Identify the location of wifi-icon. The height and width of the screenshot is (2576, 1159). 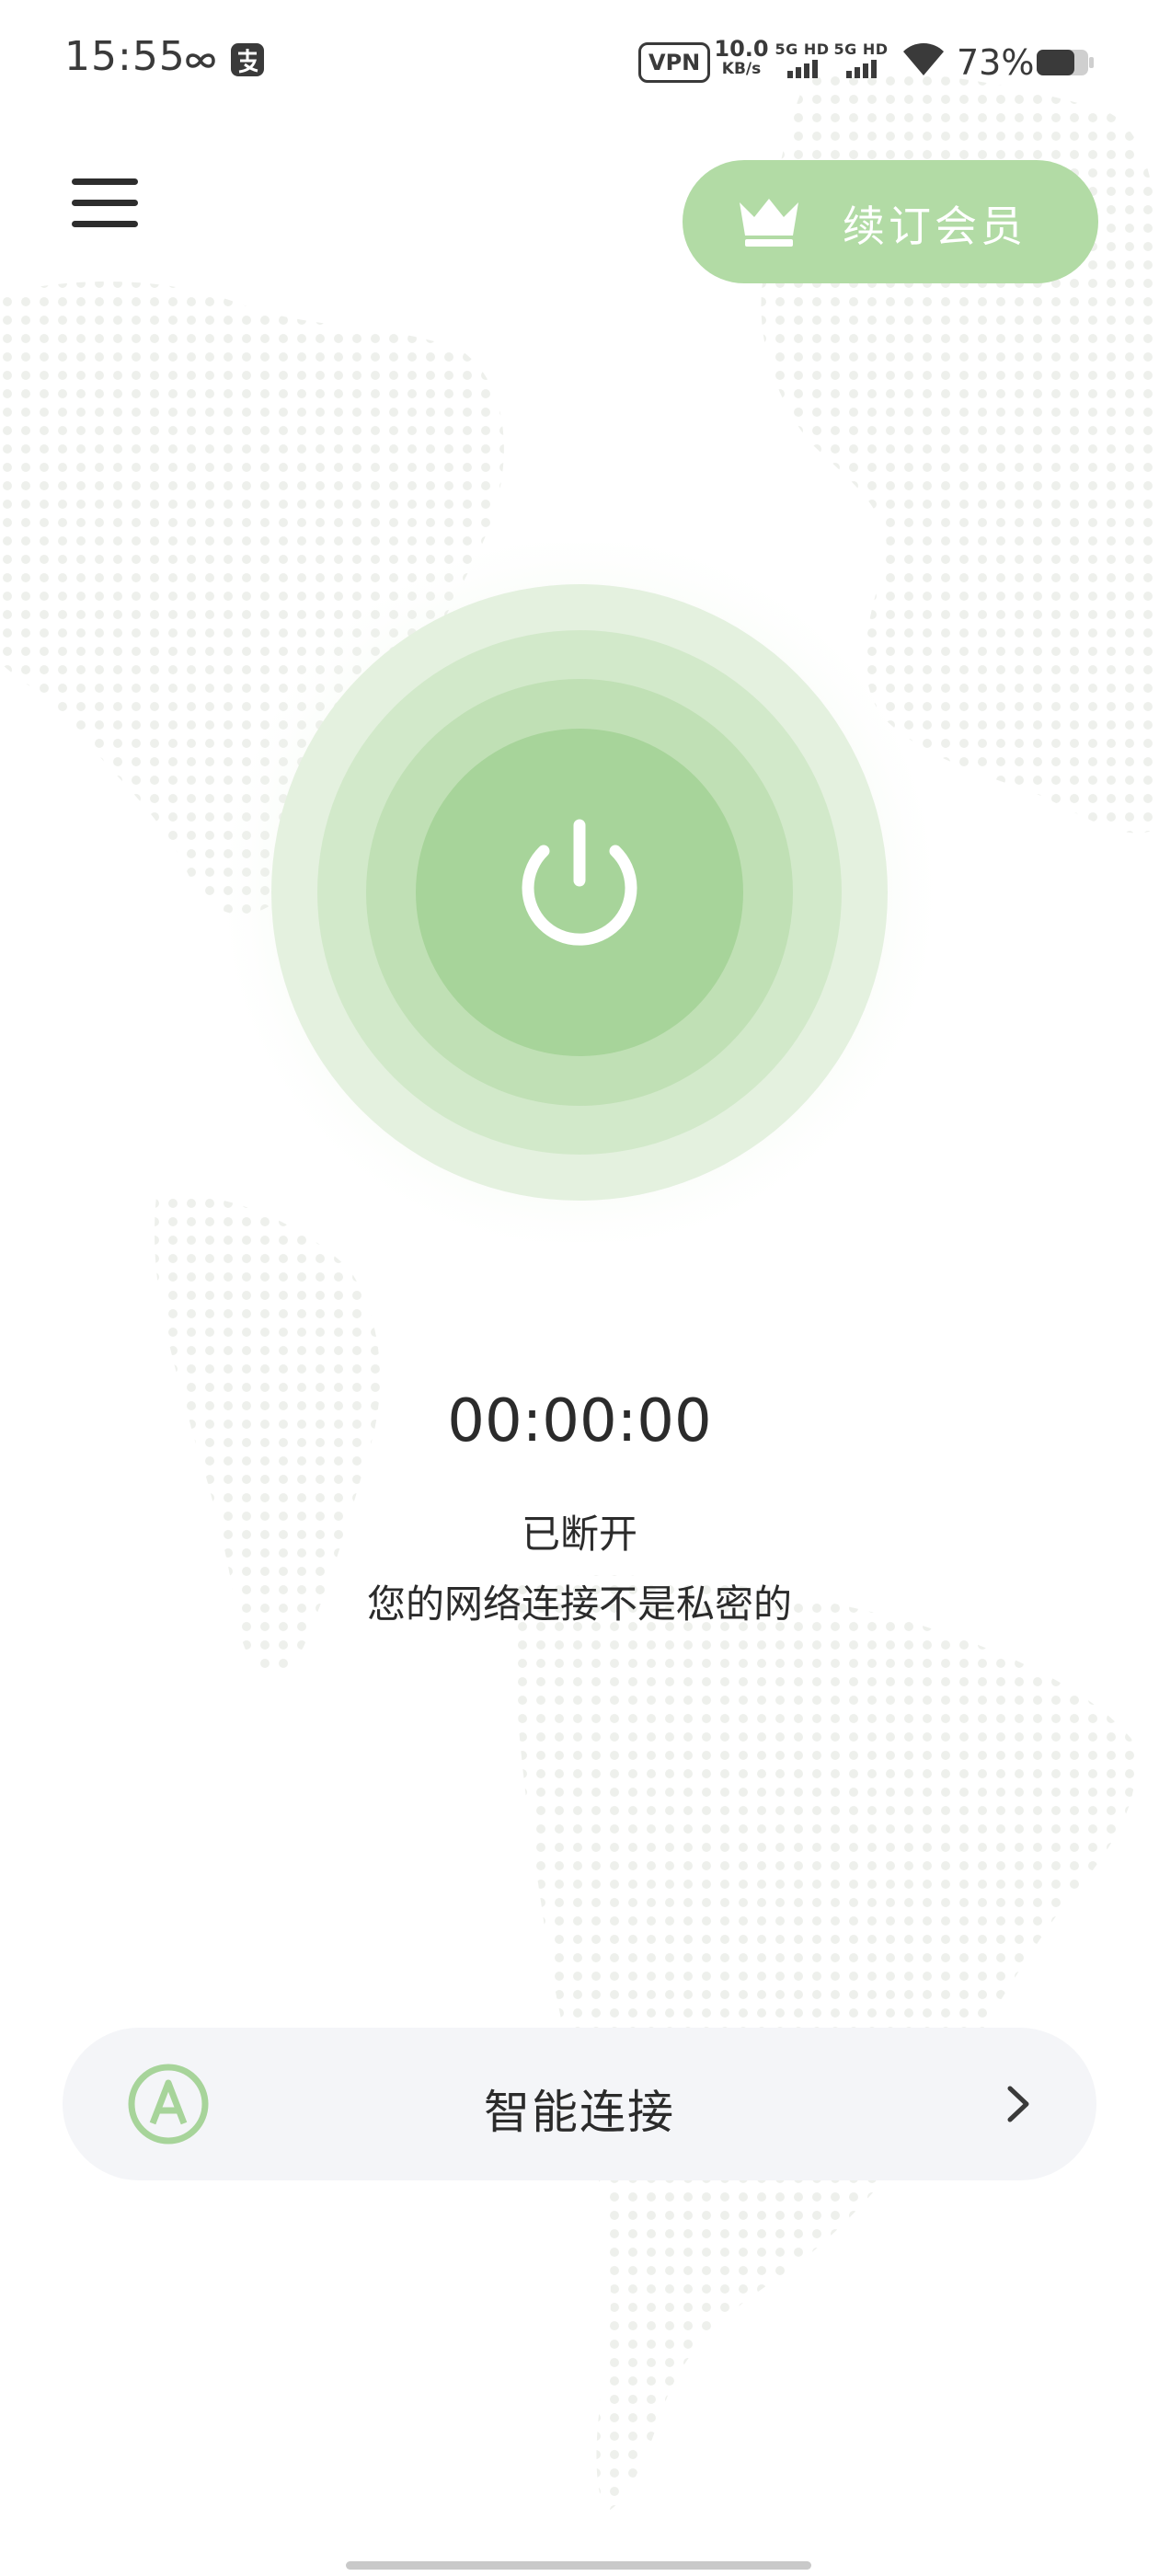
(923, 60).